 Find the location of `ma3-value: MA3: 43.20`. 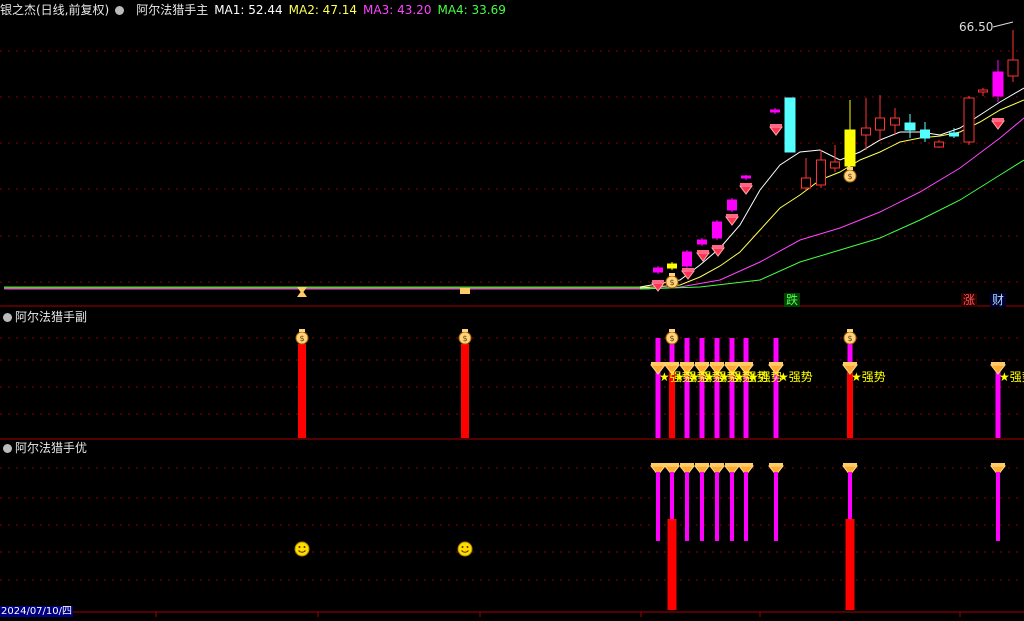

ma3-value: MA3: 43.20 is located at coordinates (397, 10).